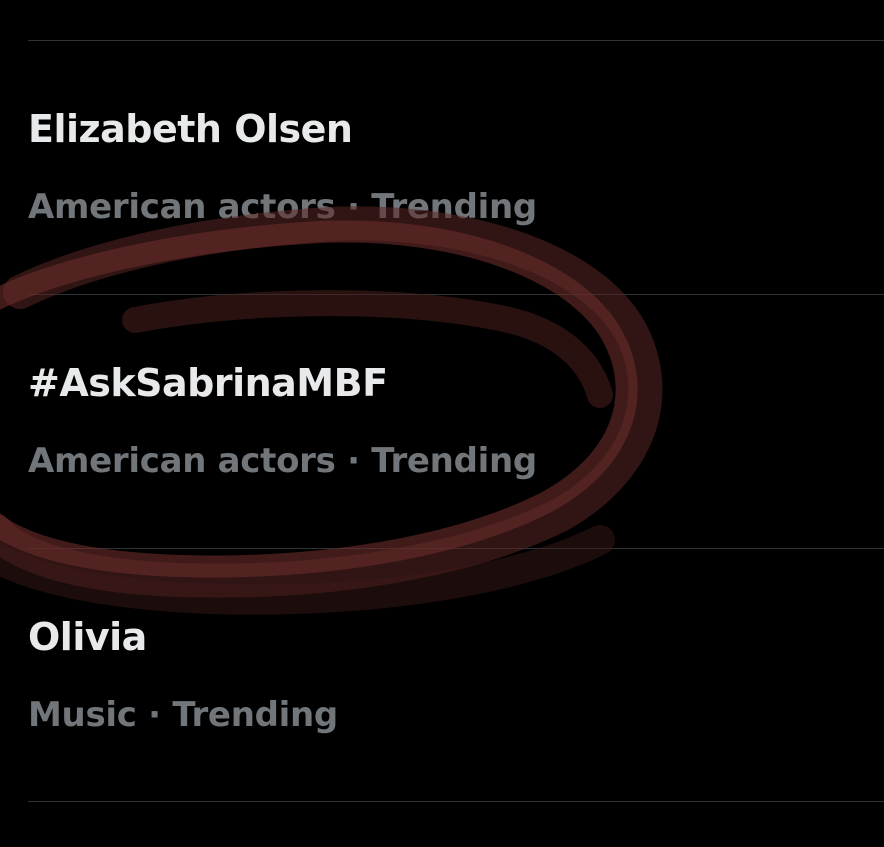 The height and width of the screenshot is (847, 884). I want to click on trend-category: Music, so click(82, 715).